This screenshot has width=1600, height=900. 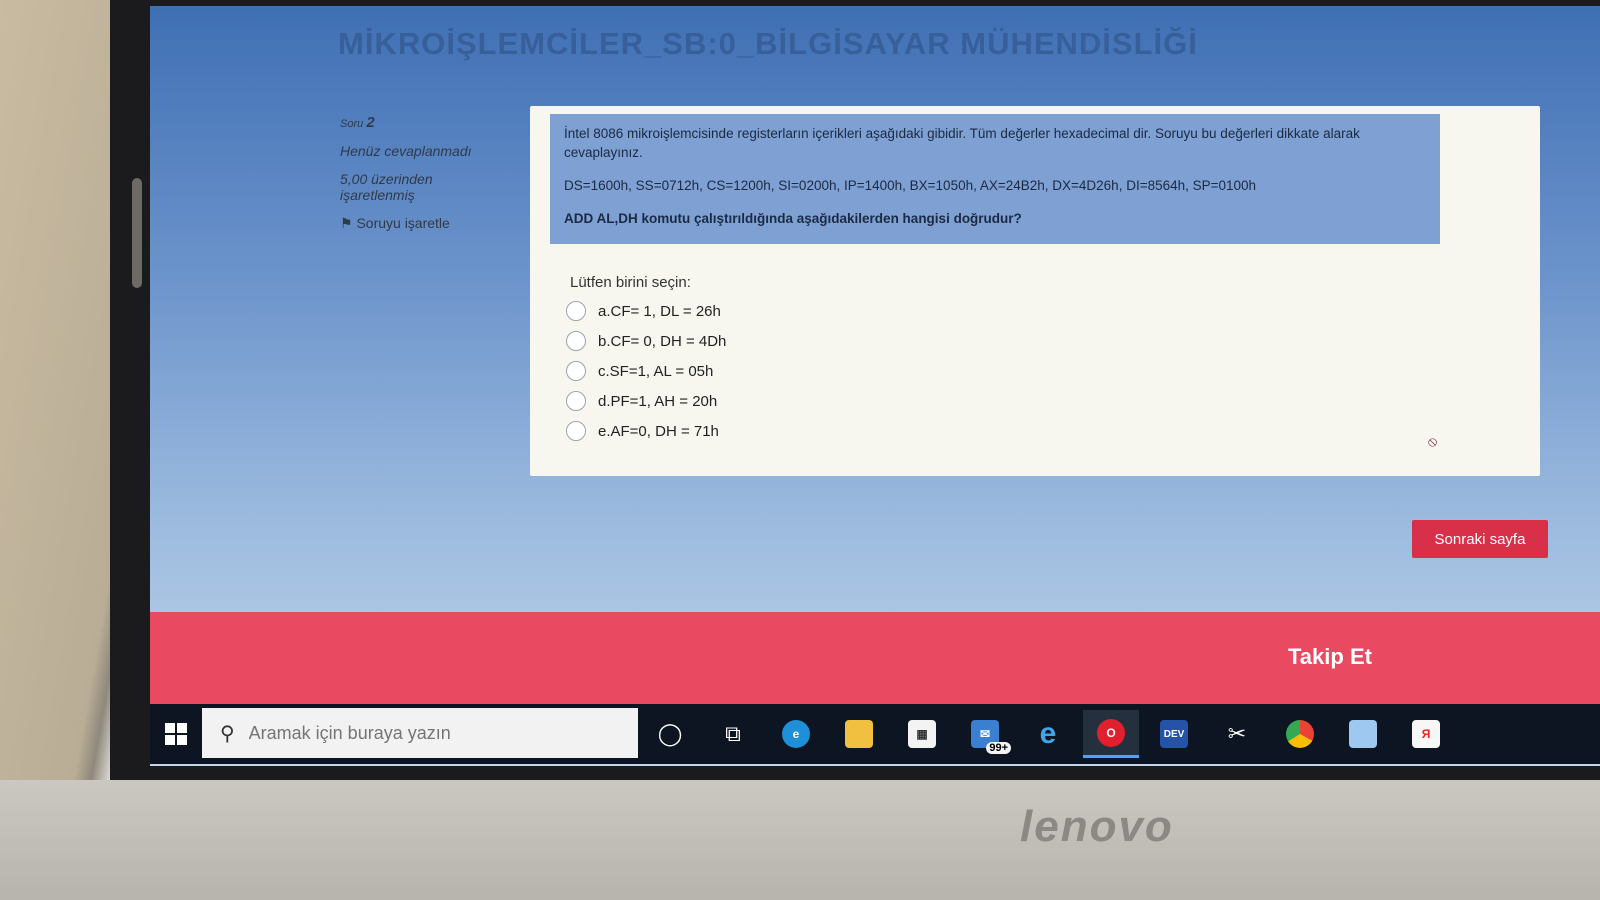 I want to click on taskbar: ⚲ ◯ ⧉ e ▦ ✉ 99+ e O DEV ✂ Я, so click(x=875, y=734).